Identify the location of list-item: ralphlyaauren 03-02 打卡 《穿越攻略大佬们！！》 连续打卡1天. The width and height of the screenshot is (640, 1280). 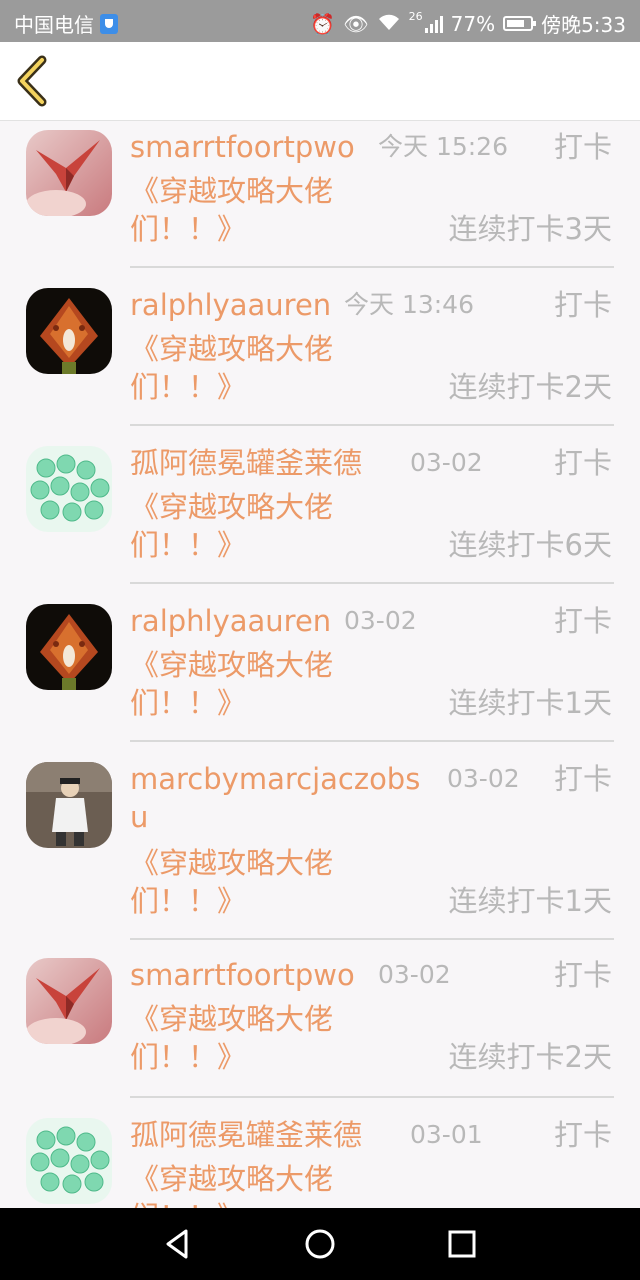
(320, 673).